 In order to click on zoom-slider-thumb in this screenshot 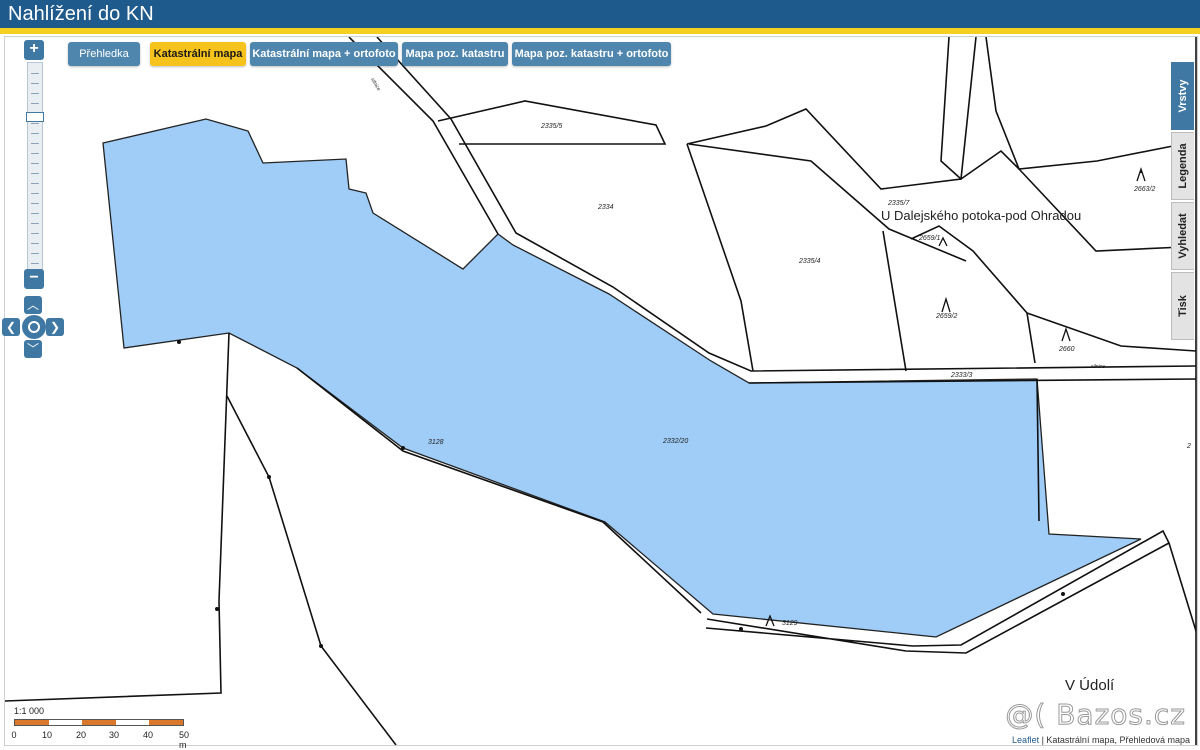, I will do `click(35, 117)`.